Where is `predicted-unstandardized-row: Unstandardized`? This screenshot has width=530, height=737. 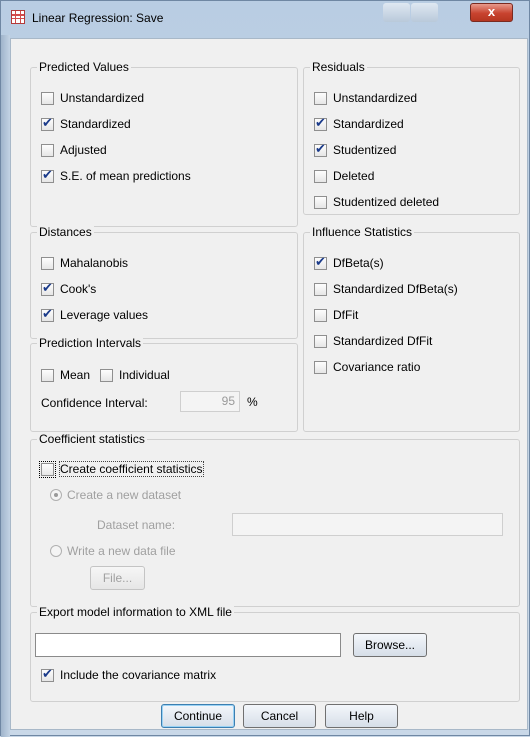 predicted-unstandardized-row: Unstandardized is located at coordinates (92, 98).